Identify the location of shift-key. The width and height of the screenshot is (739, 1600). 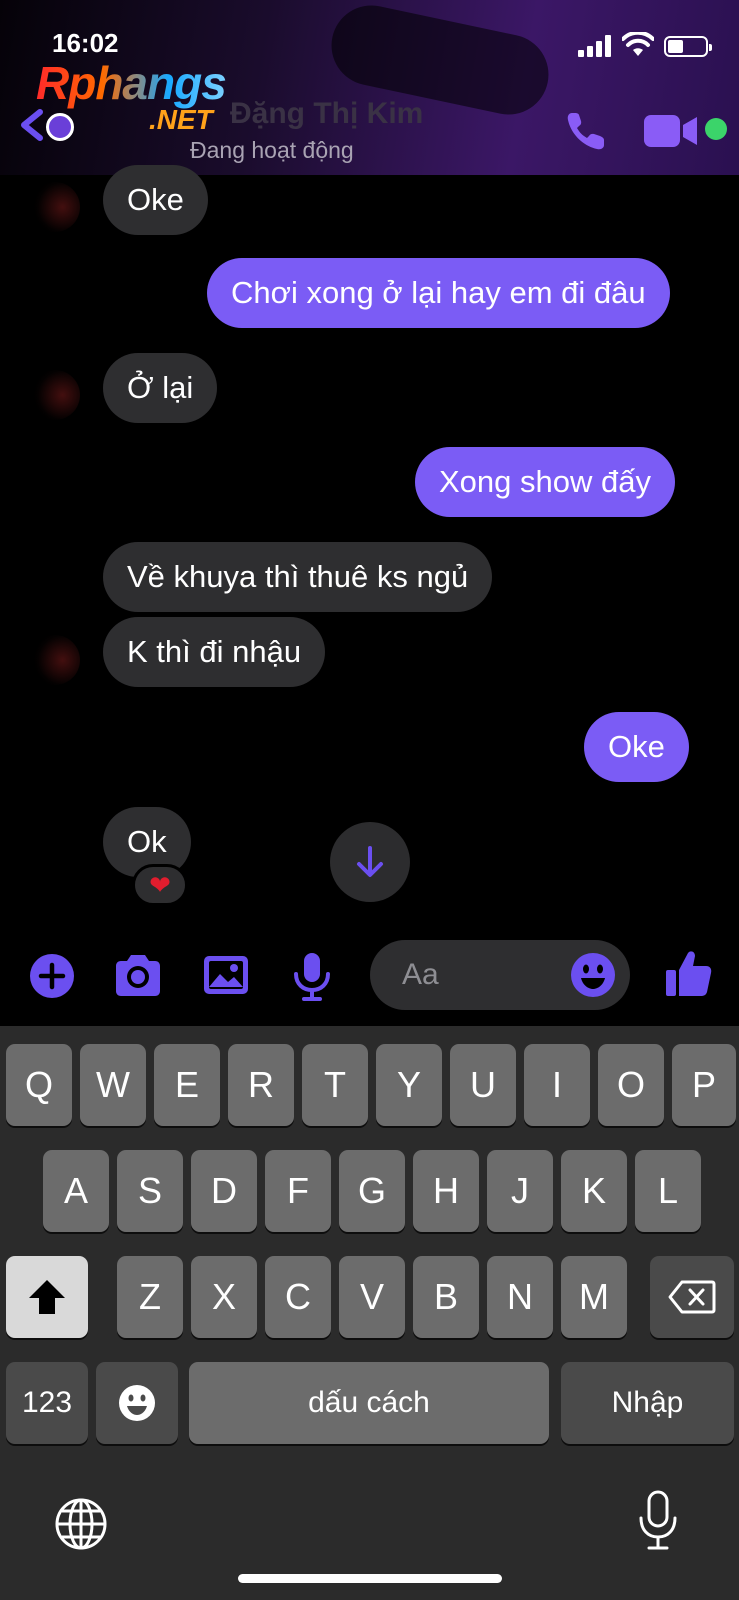
(47, 1297).